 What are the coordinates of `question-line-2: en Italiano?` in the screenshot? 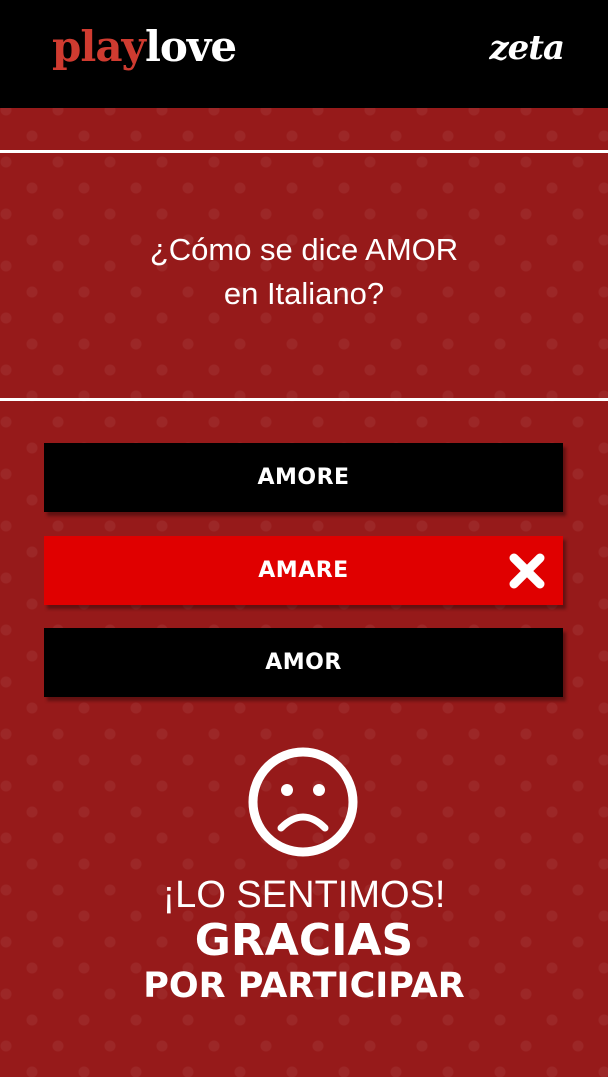 It's located at (304, 293).